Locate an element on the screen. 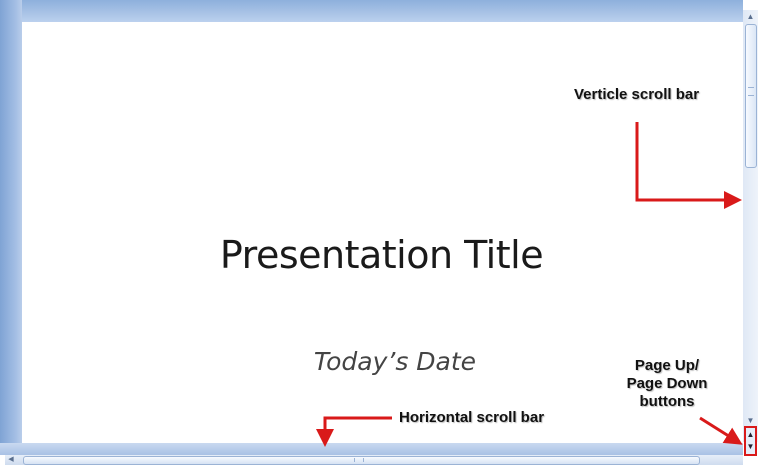 The height and width of the screenshot is (465, 763). page-buttons-callout-line2: Page Down is located at coordinates (667, 383).